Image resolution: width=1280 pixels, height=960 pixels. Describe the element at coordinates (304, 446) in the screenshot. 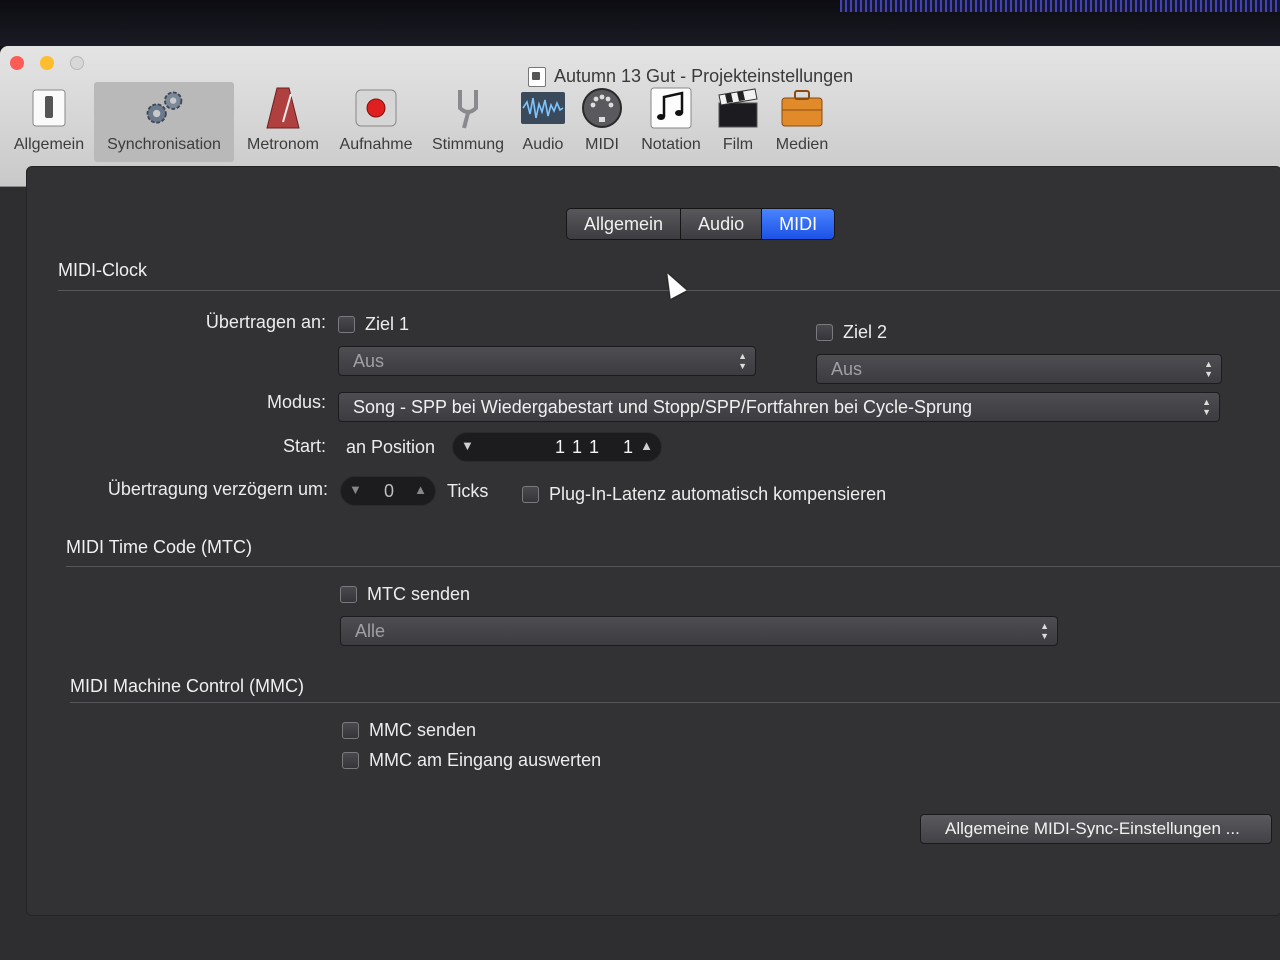

I see `start-label: Start:` at that location.